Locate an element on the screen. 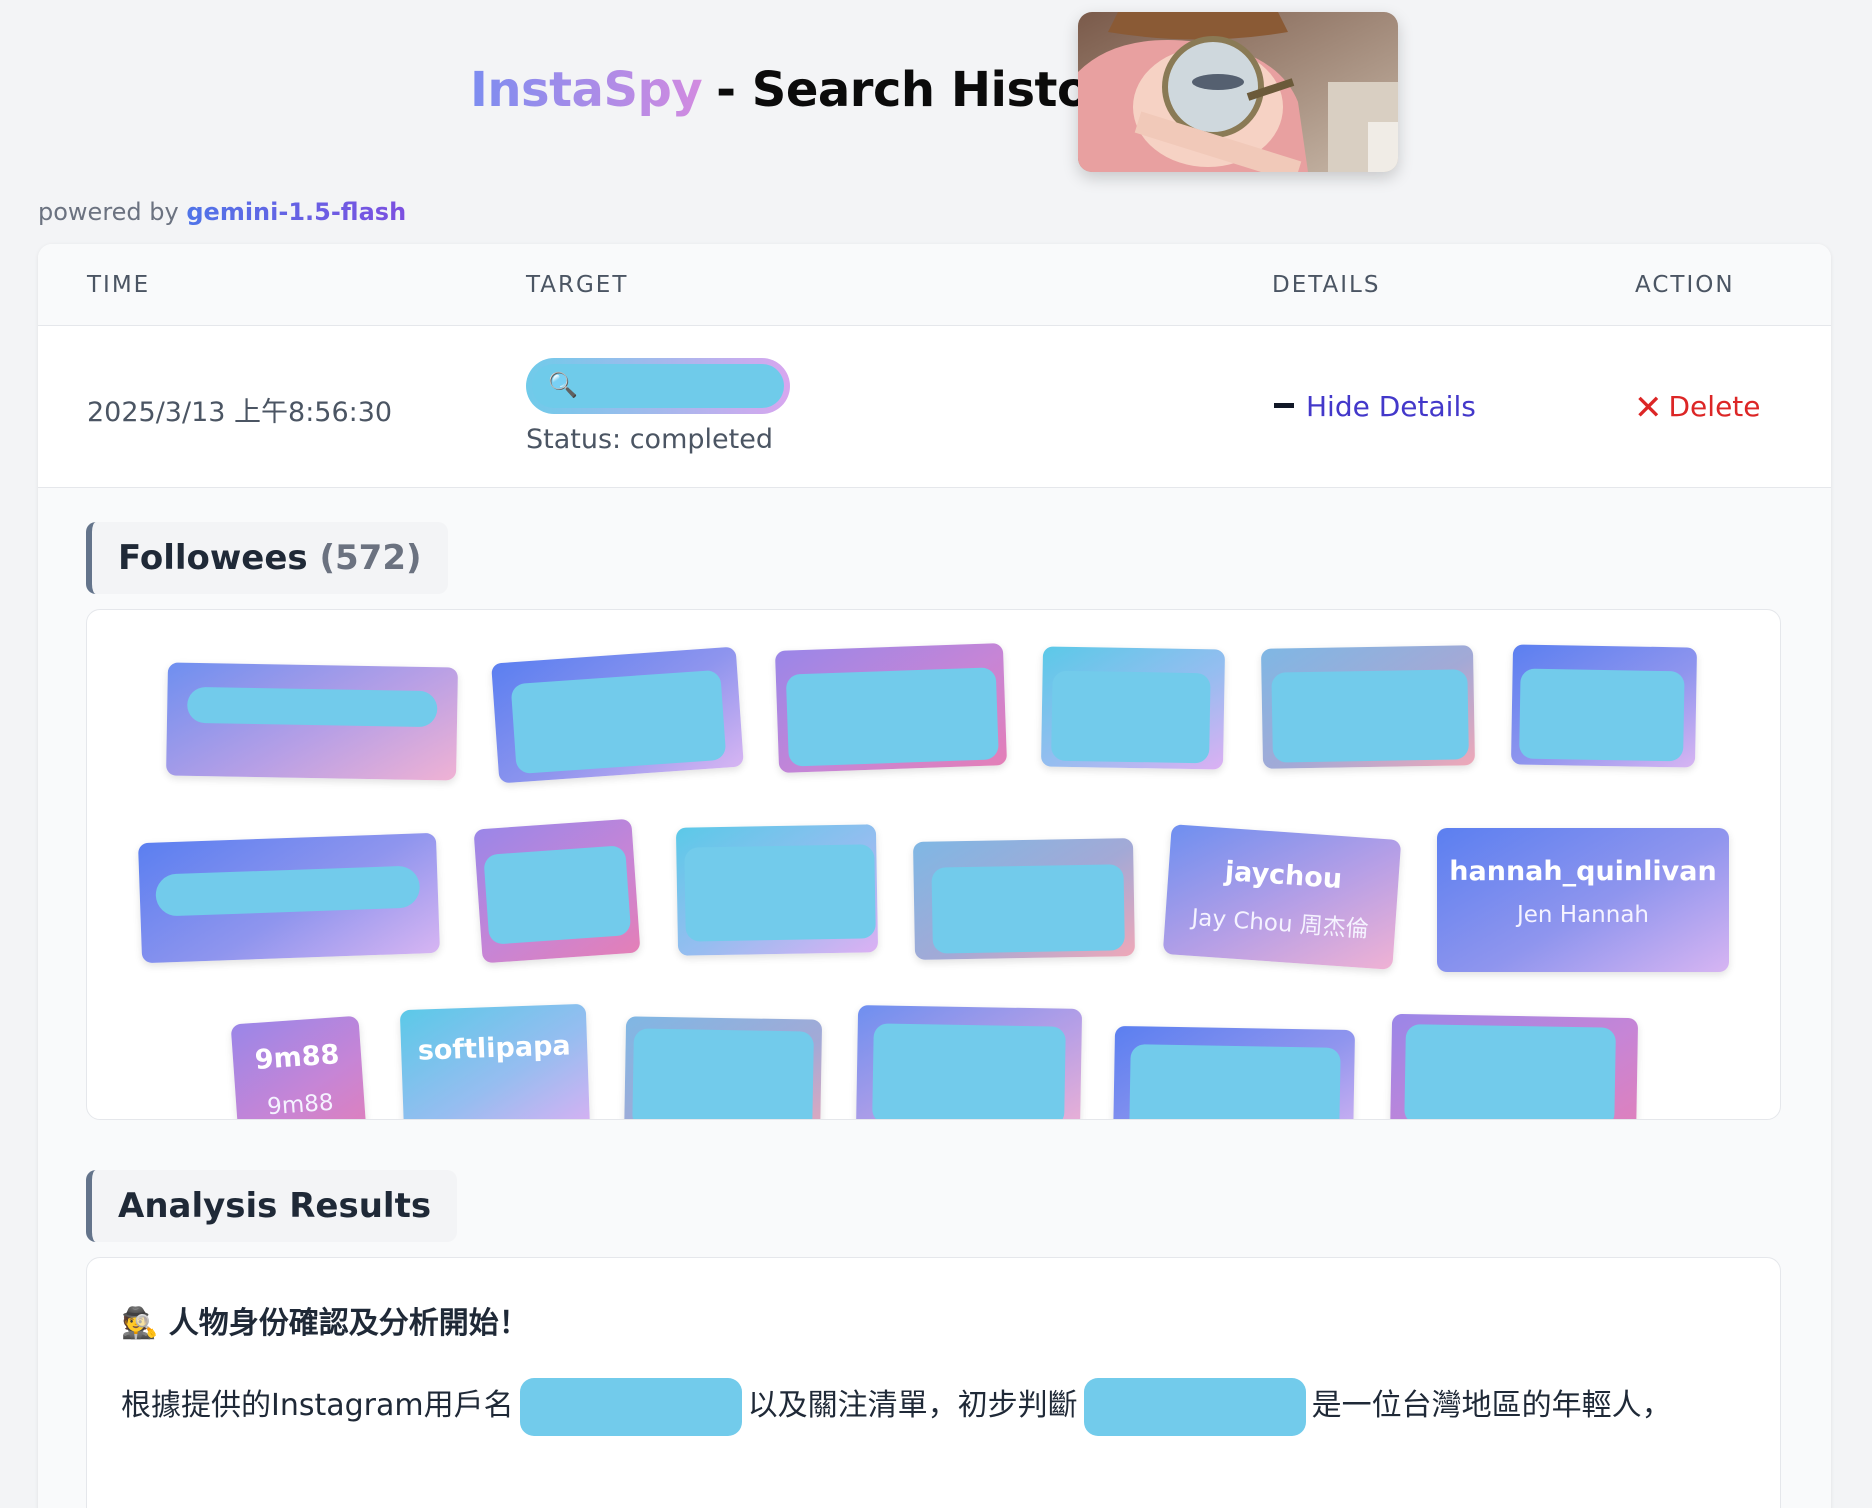  followee-username: 9m88 is located at coordinates (297, 1057).